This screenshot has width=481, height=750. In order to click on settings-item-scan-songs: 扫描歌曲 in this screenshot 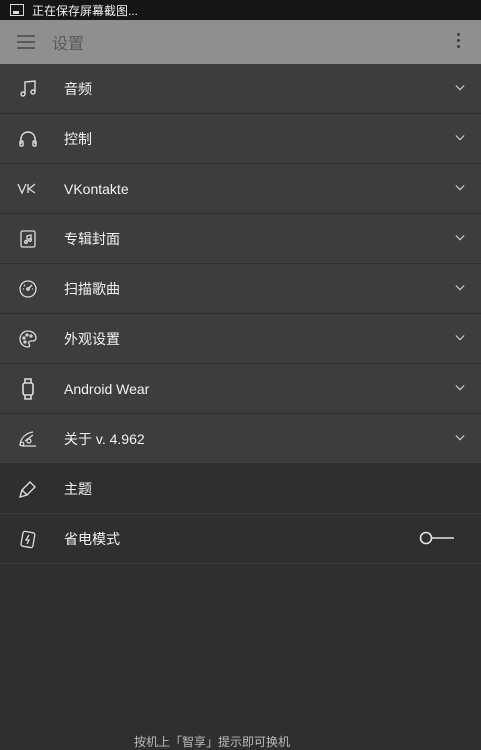, I will do `click(240, 289)`.